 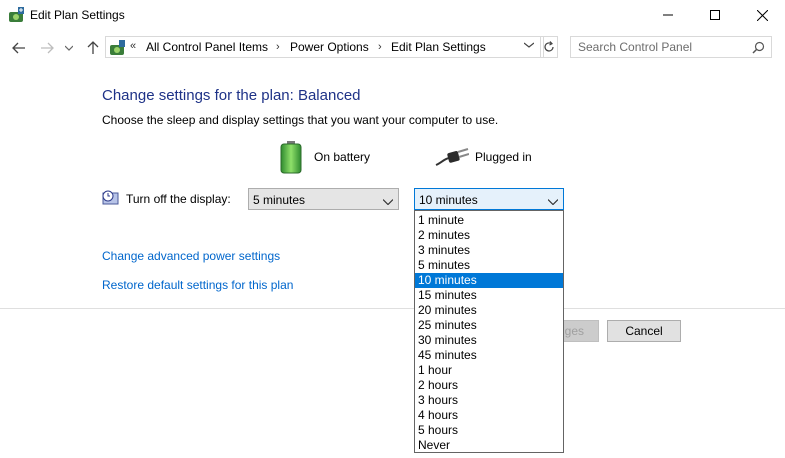 What do you see at coordinates (291, 159) in the screenshot?
I see `battery-icon` at bounding box center [291, 159].